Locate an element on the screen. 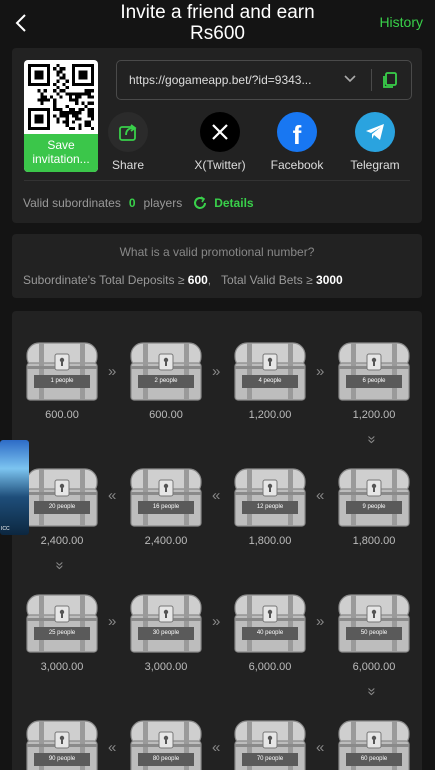 This screenshot has height=770, width=435. deposits-value: 600 is located at coordinates (197, 280).